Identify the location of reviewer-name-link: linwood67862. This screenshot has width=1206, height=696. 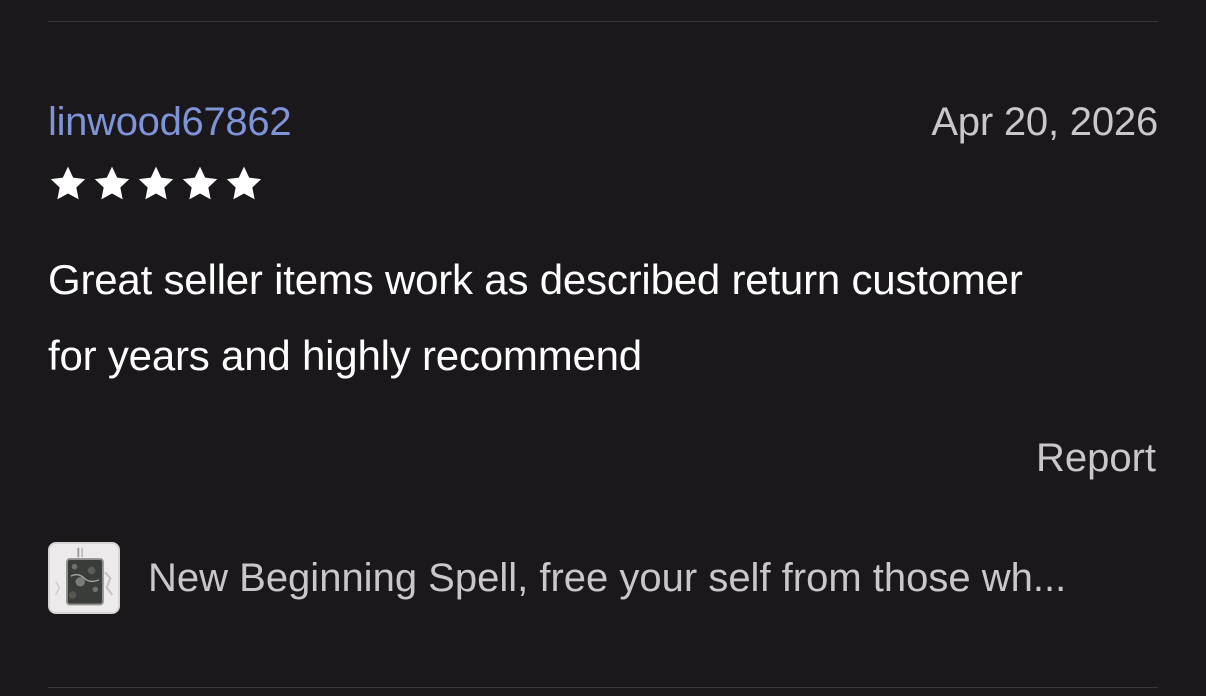
(170, 122).